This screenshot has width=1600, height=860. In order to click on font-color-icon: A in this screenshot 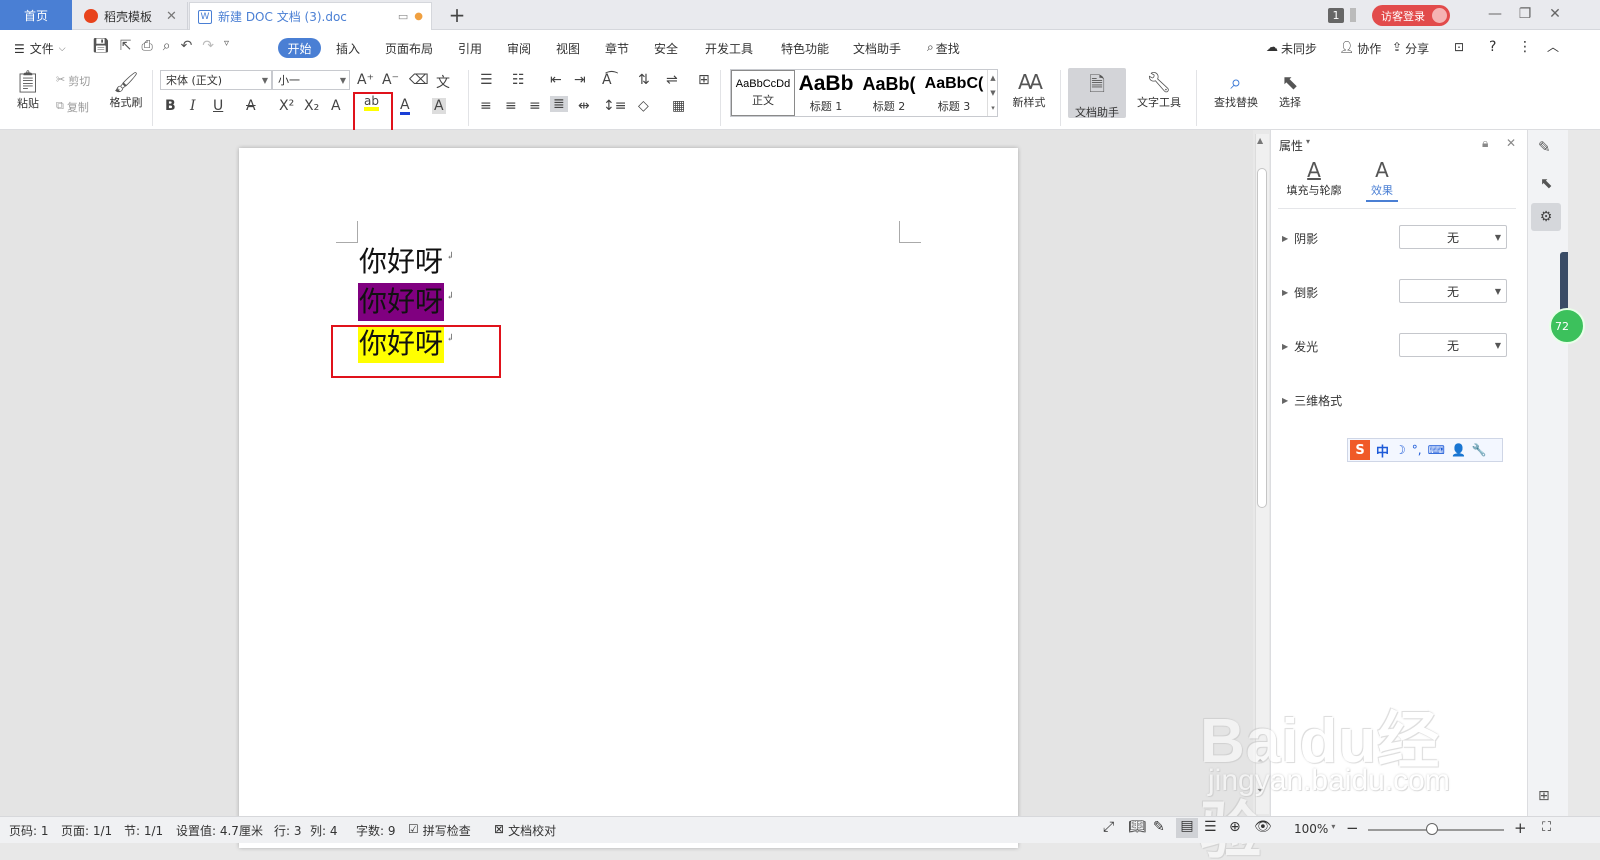, I will do `click(405, 106)`.